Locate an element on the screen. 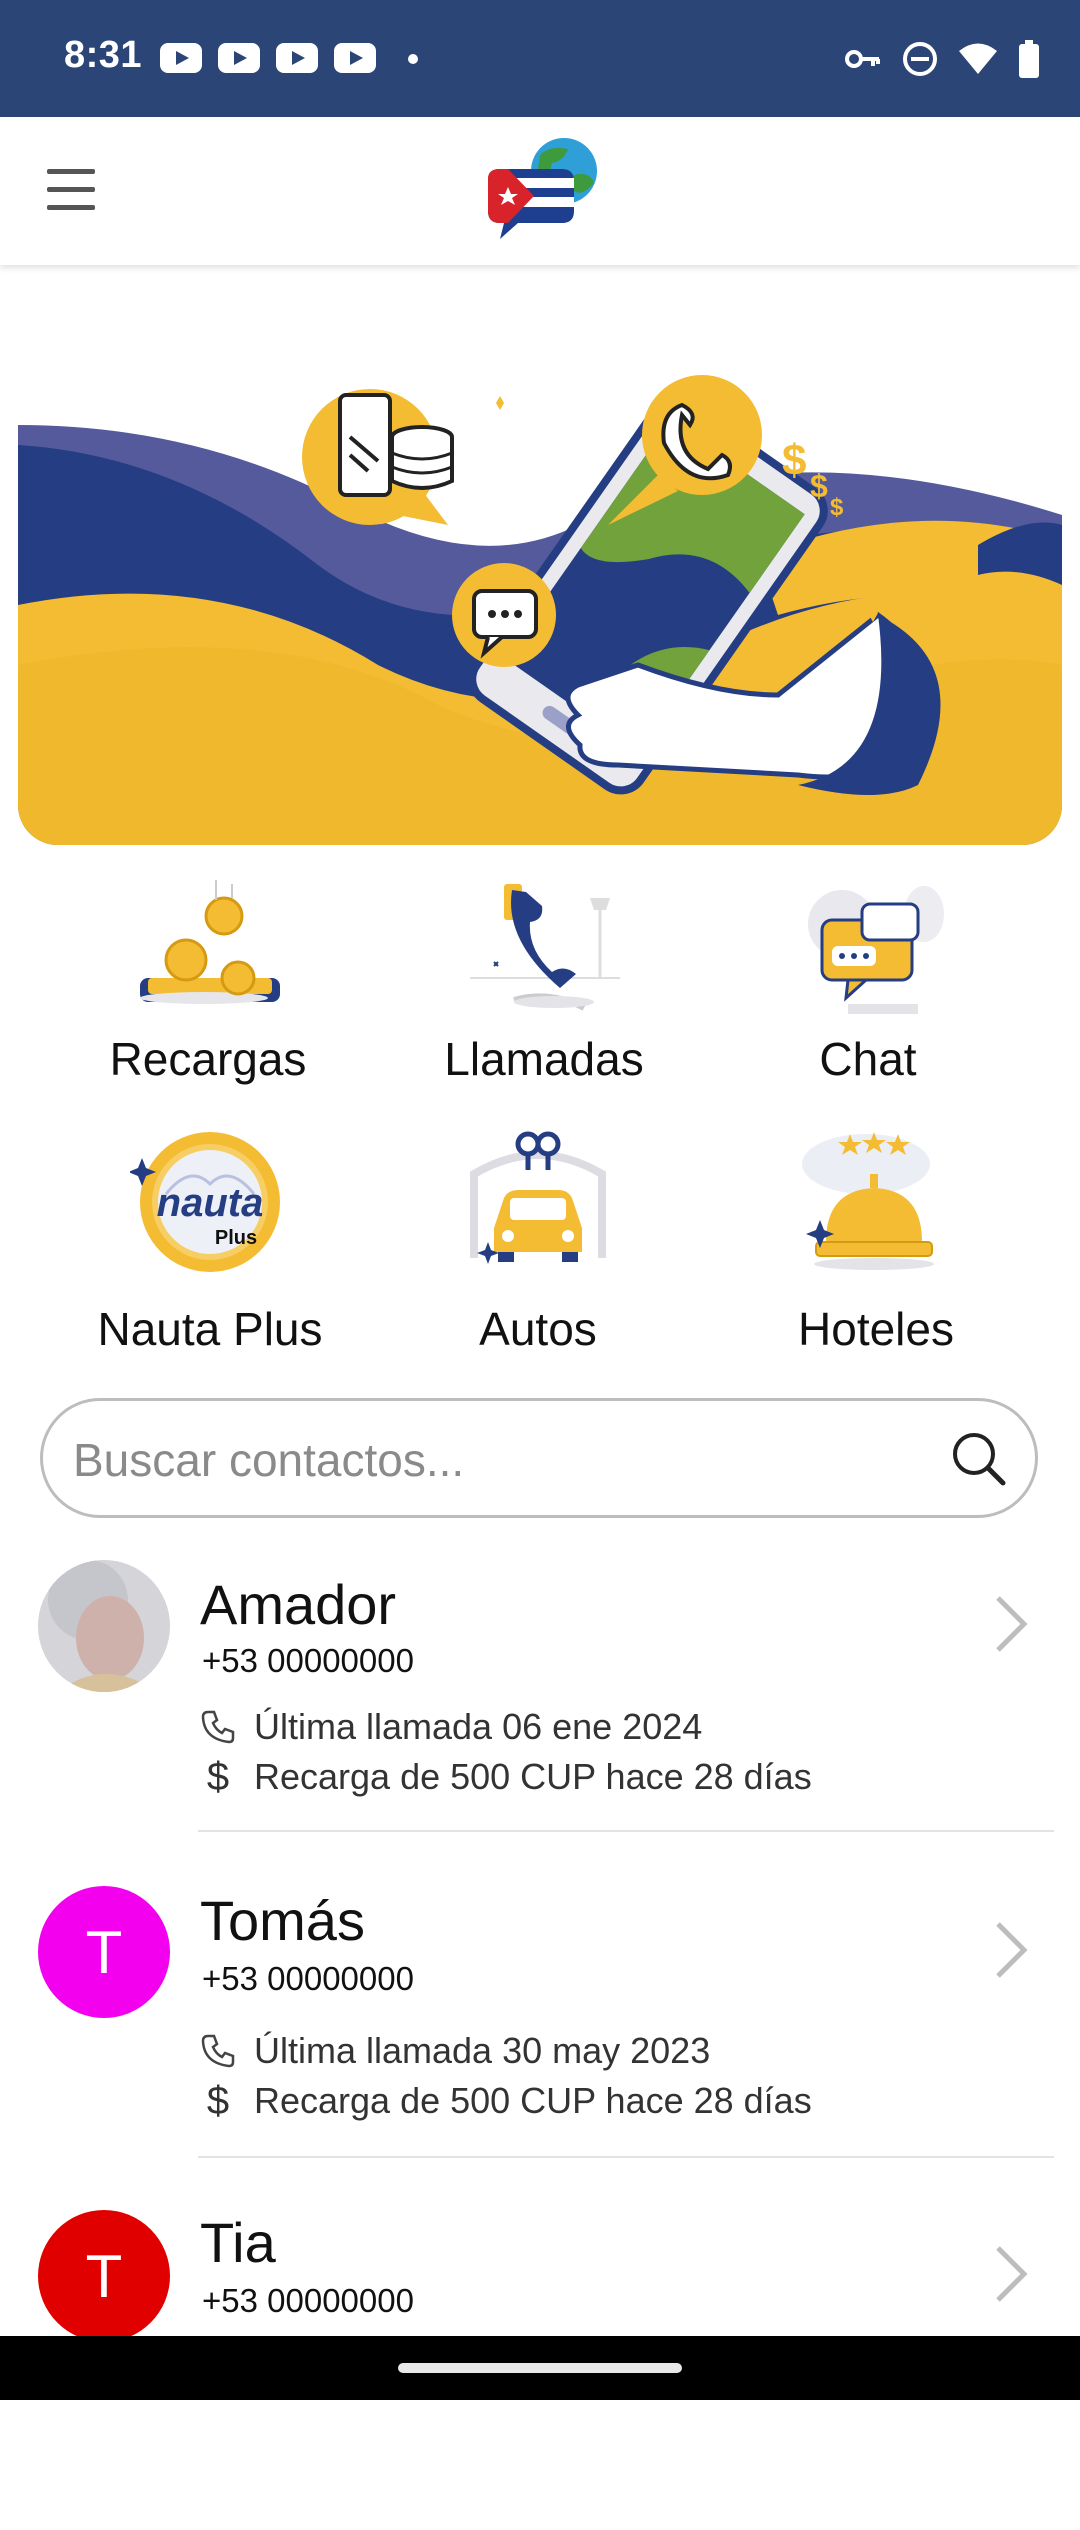 Image resolution: width=1080 pixels, height=2530 pixels. last-call-line: Última llamada 30 may 2023 is located at coordinates (455, 2051).